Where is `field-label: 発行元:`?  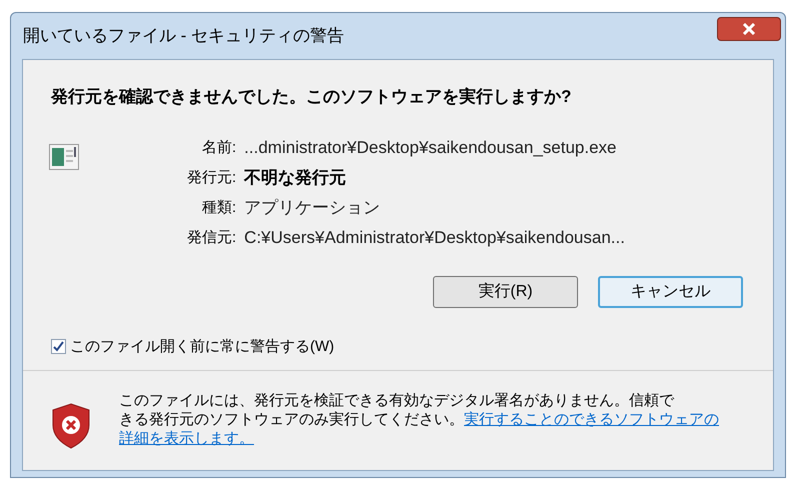
field-label: 発行元: is located at coordinates (211, 178).